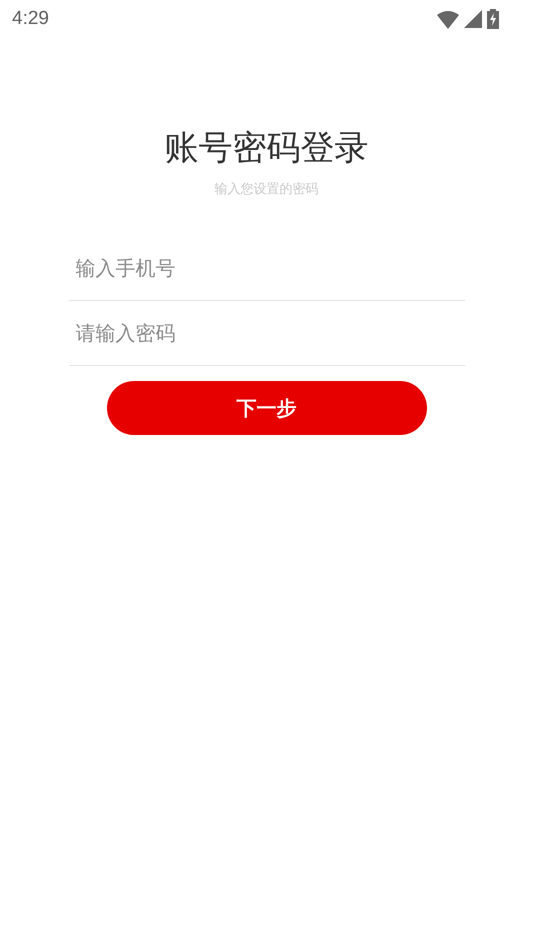 This screenshot has width=533, height=948. Describe the element at coordinates (266, 408) in the screenshot. I see `next-button: 下一步` at that location.